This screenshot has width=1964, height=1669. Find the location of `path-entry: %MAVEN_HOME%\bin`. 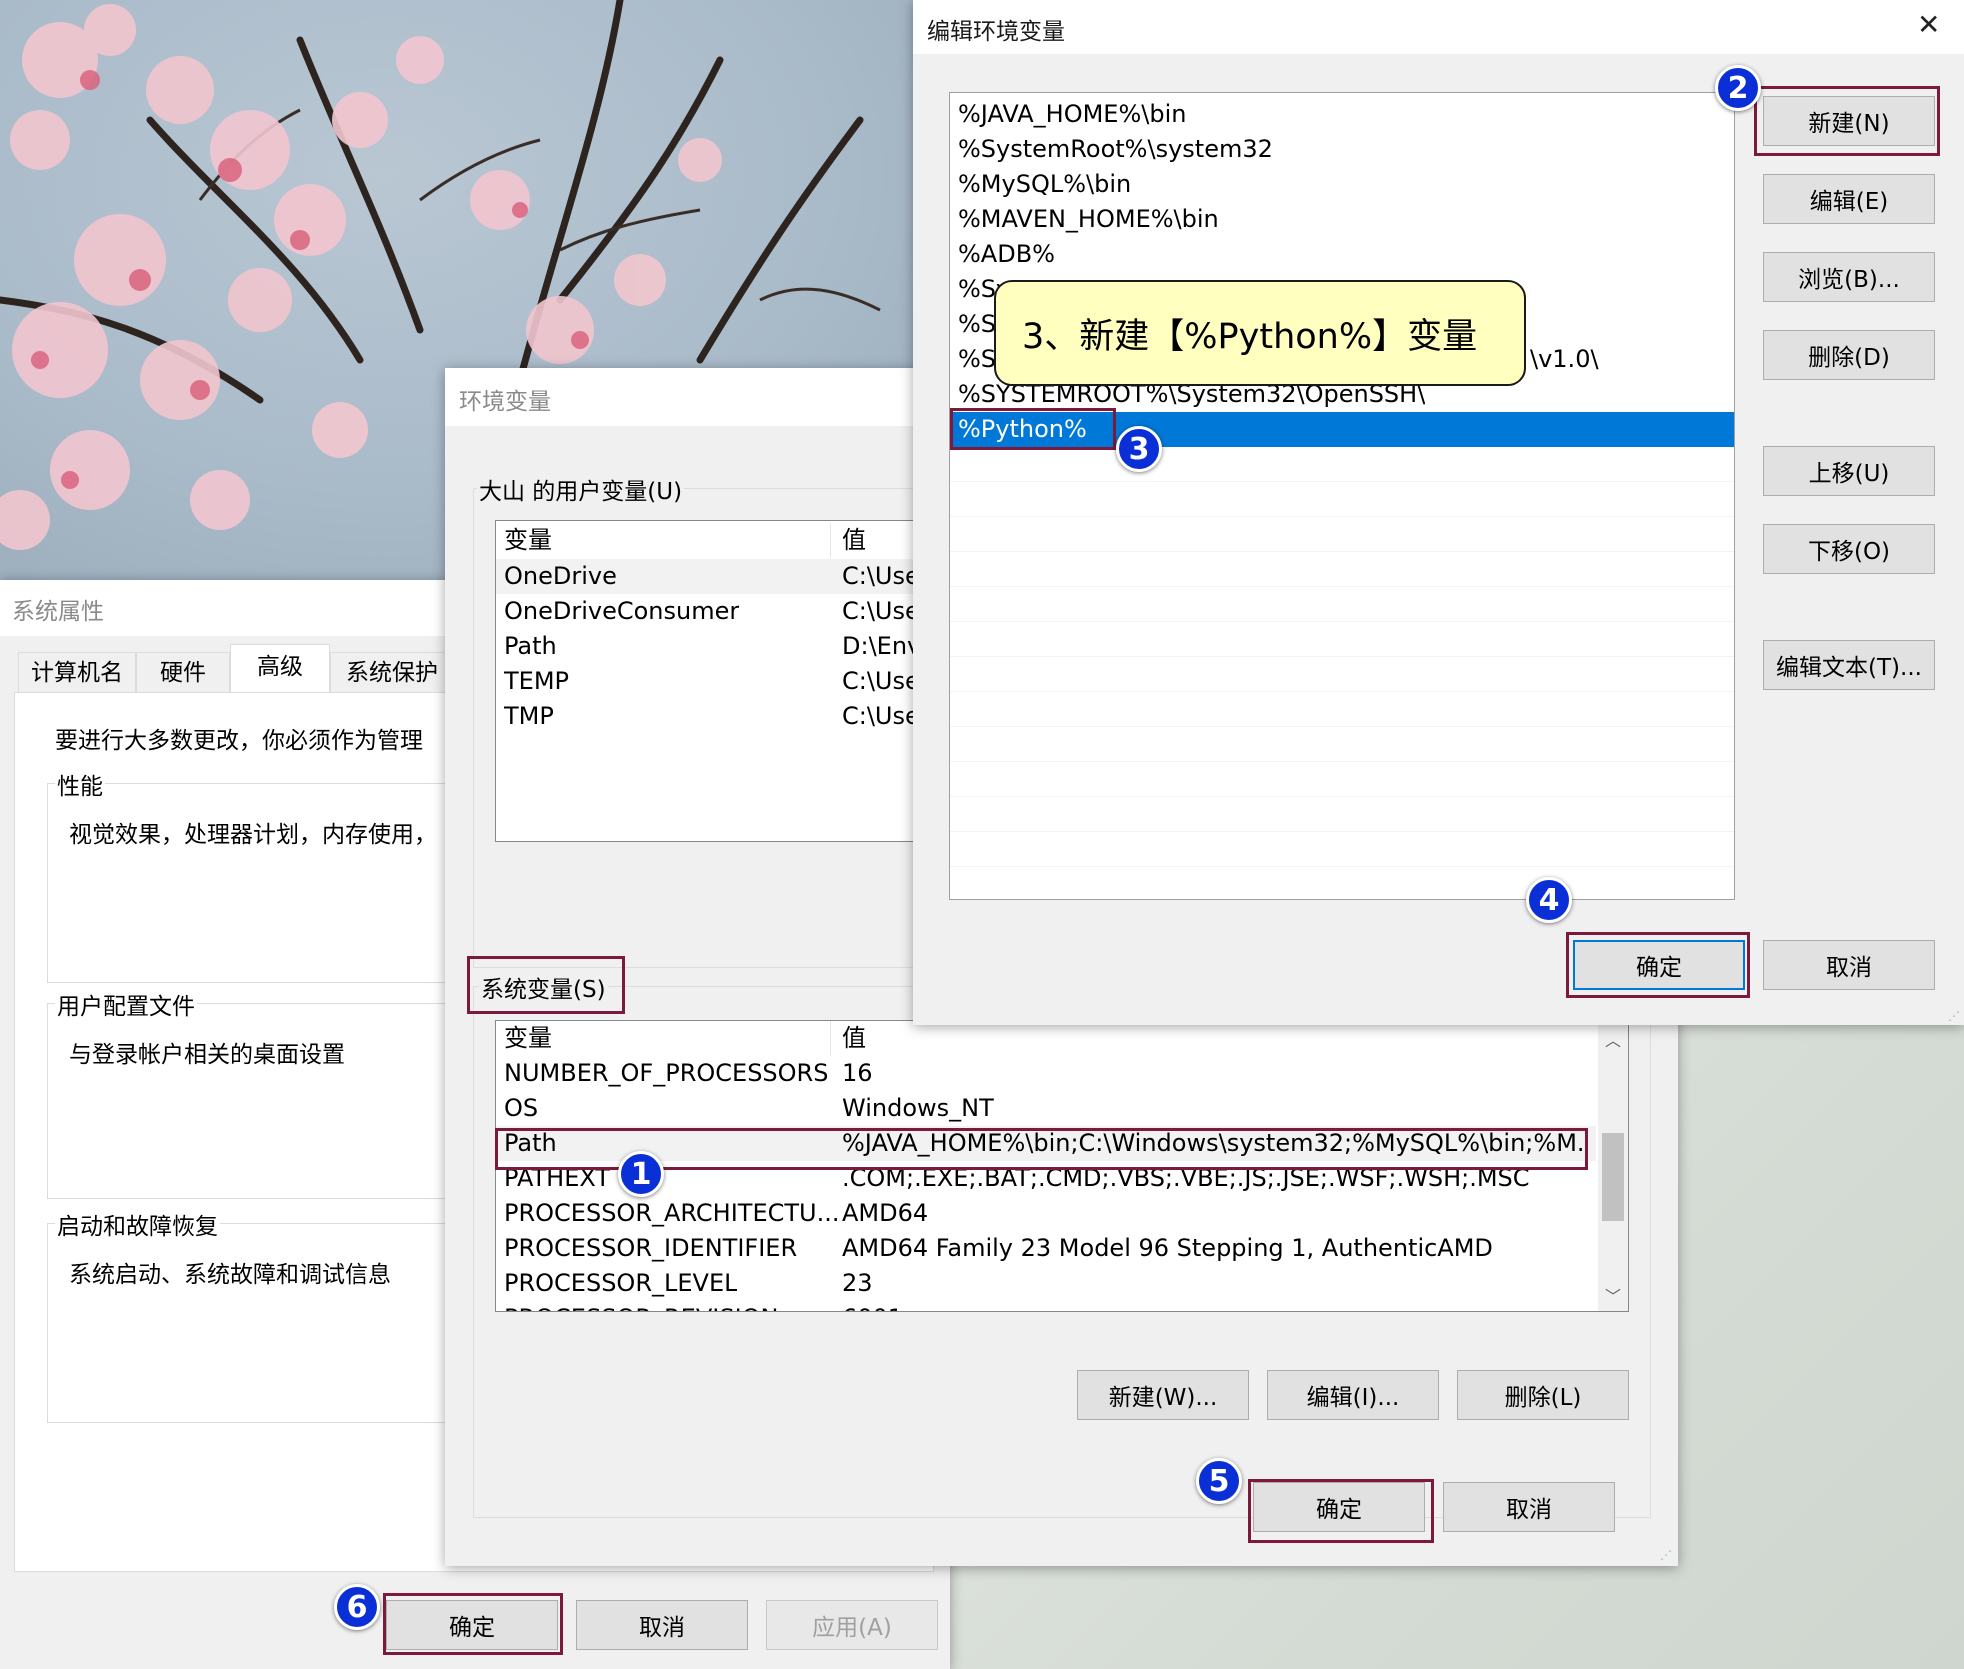

path-entry: %MAVEN_HOME%\bin is located at coordinates (1088, 219).